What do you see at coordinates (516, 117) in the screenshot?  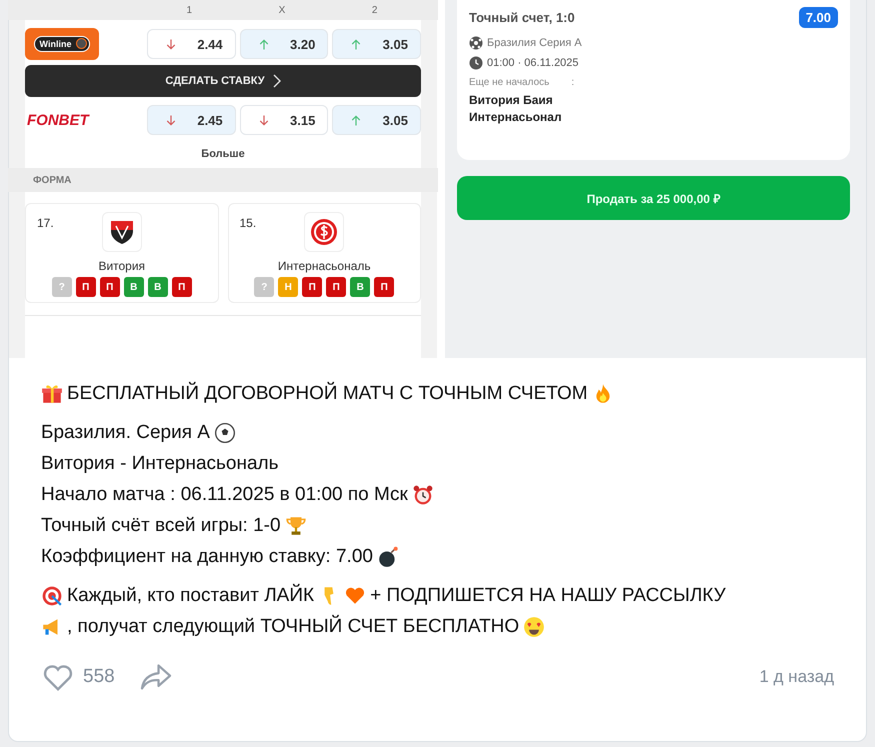 I see `away-team: Интернасьонал` at bounding box center [516, 117].